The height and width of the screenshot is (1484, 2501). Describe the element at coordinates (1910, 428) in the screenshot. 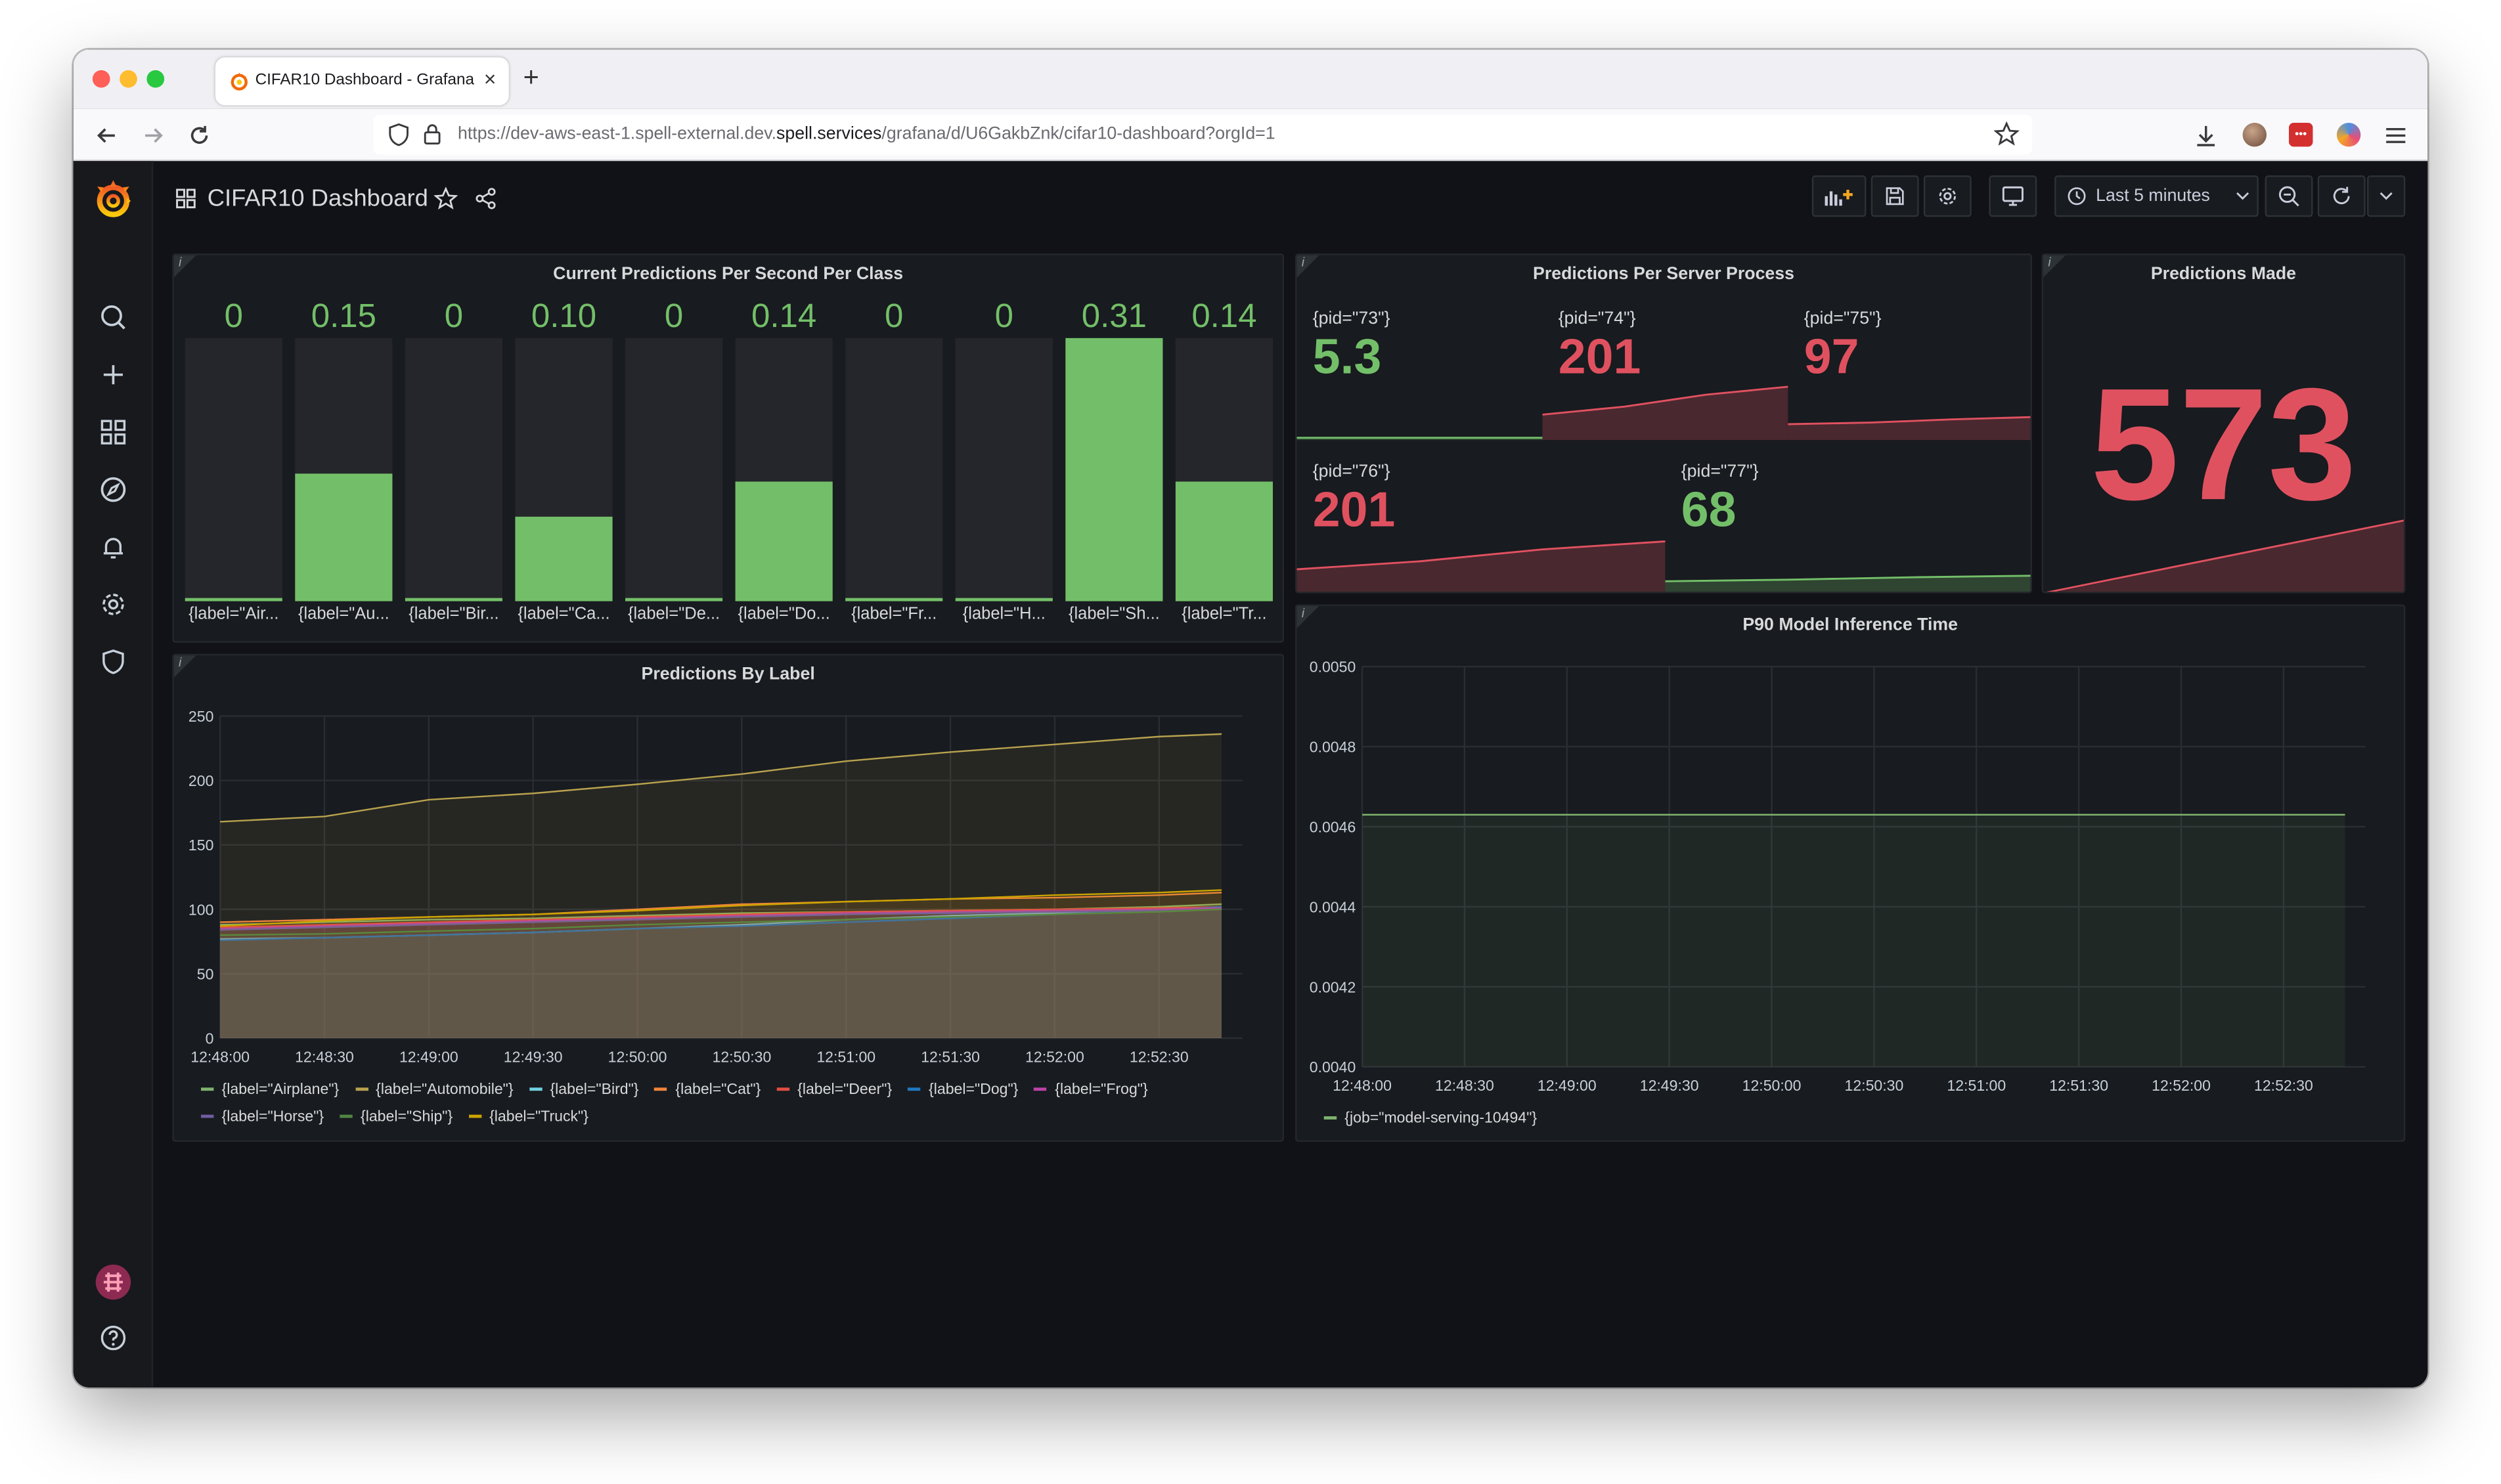

I see `stat-sparkline` at that location.